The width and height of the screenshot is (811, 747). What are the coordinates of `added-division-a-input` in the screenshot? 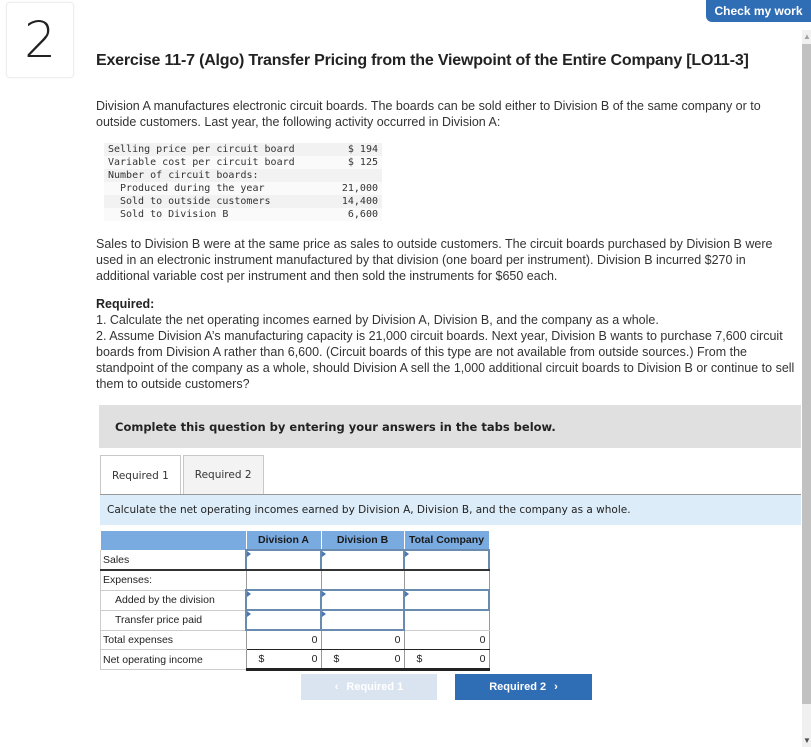 It's located at (283, 600).